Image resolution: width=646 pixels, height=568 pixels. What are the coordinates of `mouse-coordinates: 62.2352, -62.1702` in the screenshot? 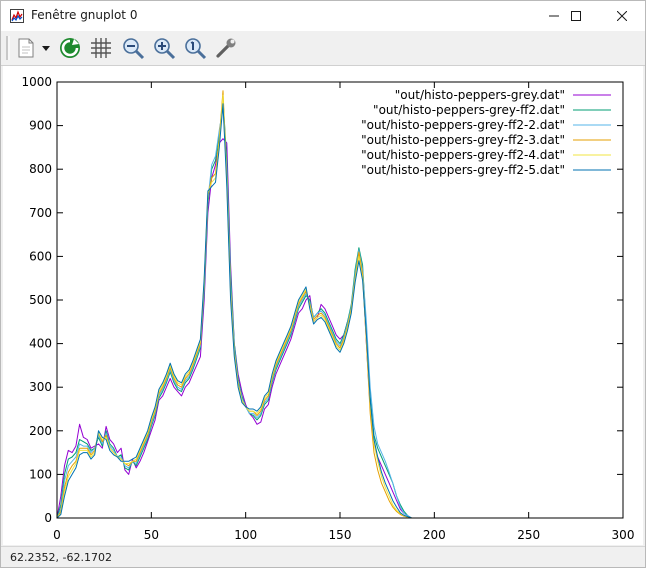 It's located at (61, 557).